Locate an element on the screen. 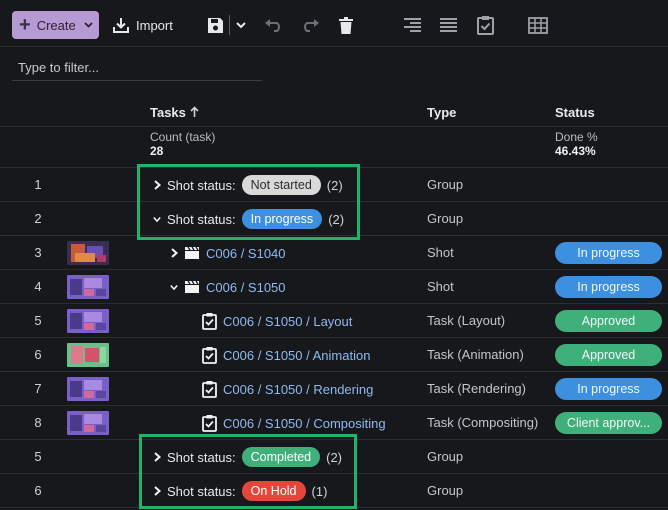 The image size is (668, 510). undo-button is located at coordinates (274, 25).